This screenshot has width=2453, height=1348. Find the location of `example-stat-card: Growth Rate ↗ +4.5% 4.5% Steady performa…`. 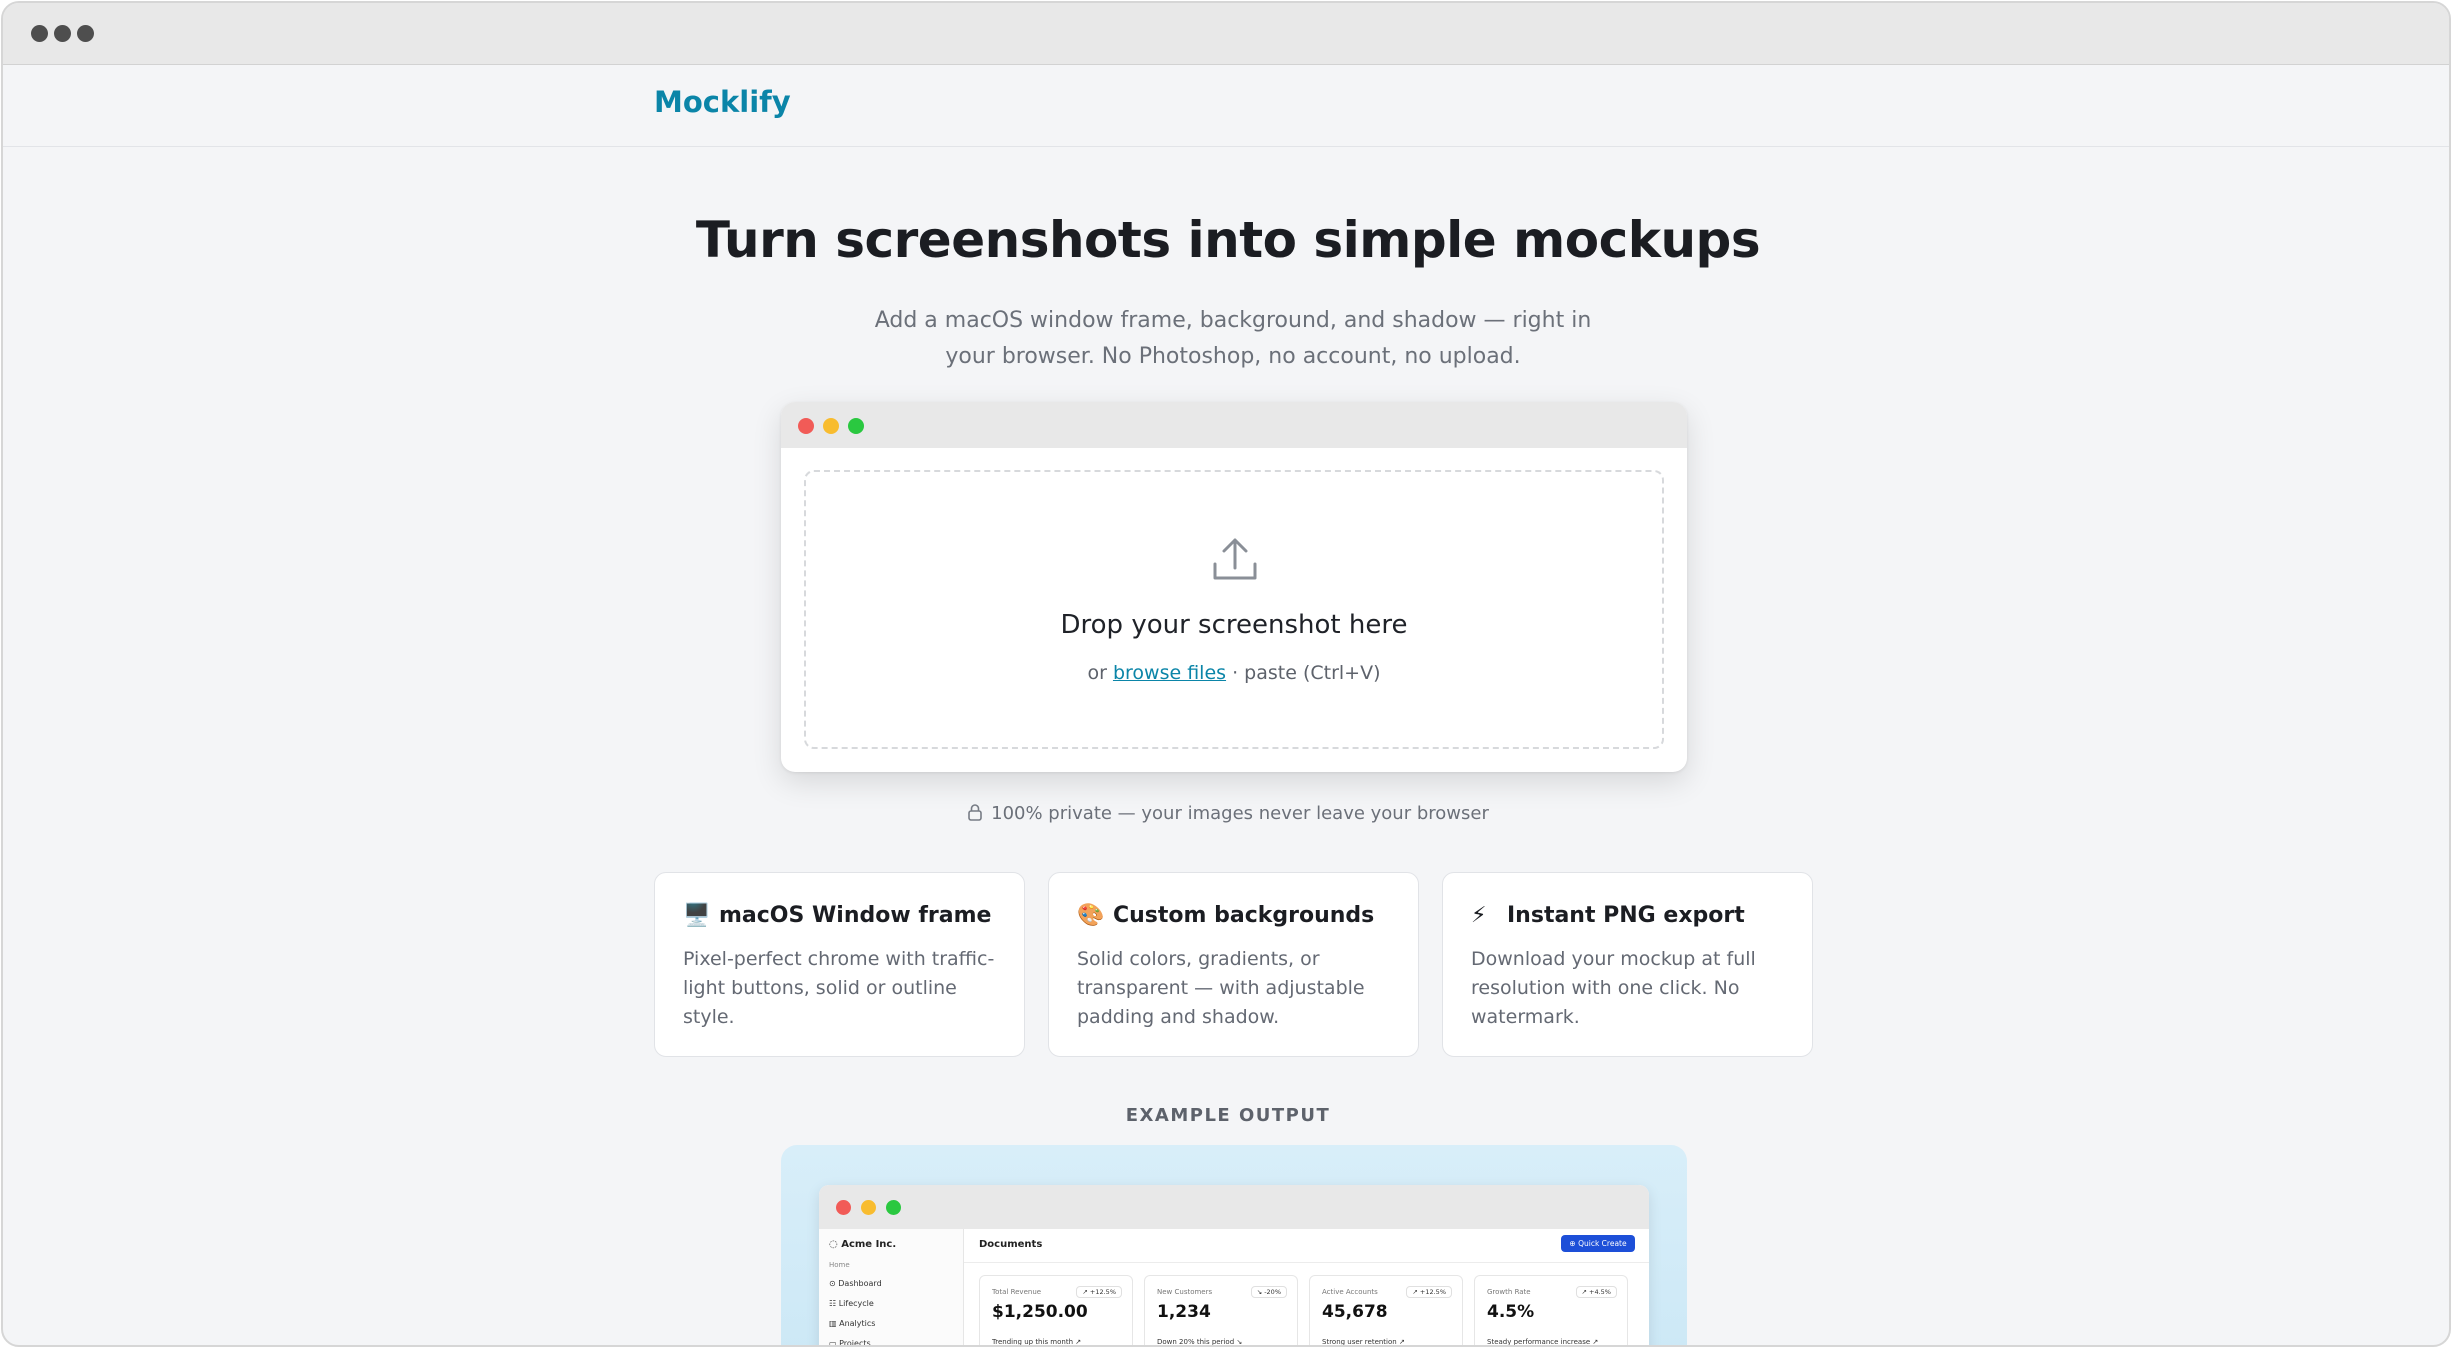

example-stat-card: Growth Rate ↗ +4.5% 4.5% Steady performa… is located at coordinates (1551, 1310).